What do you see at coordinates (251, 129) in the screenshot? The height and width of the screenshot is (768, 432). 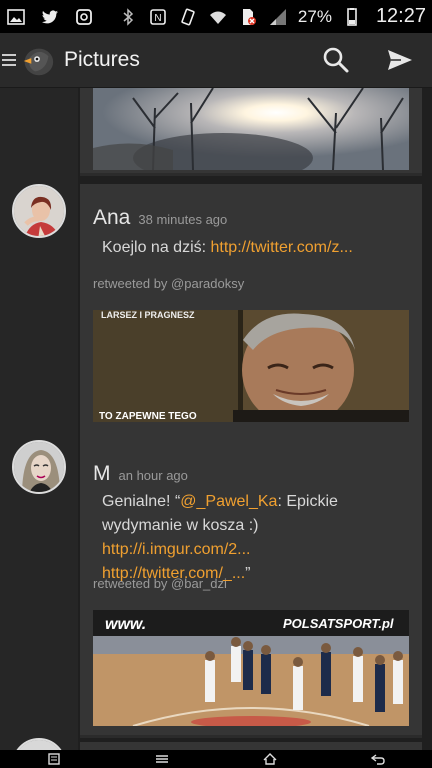 I see `tweet-image` at bounding box center [251, 129].